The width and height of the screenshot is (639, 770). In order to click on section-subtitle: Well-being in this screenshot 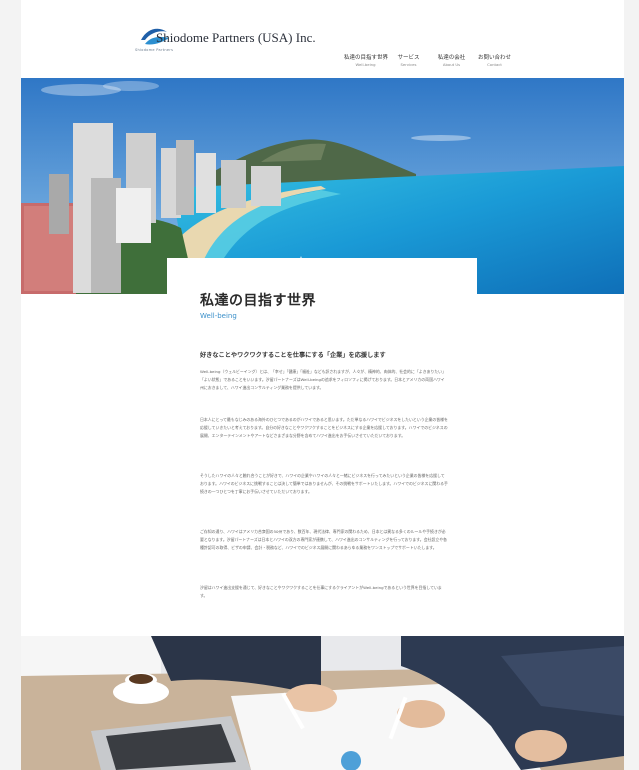, I will do `click(218, 316)`.